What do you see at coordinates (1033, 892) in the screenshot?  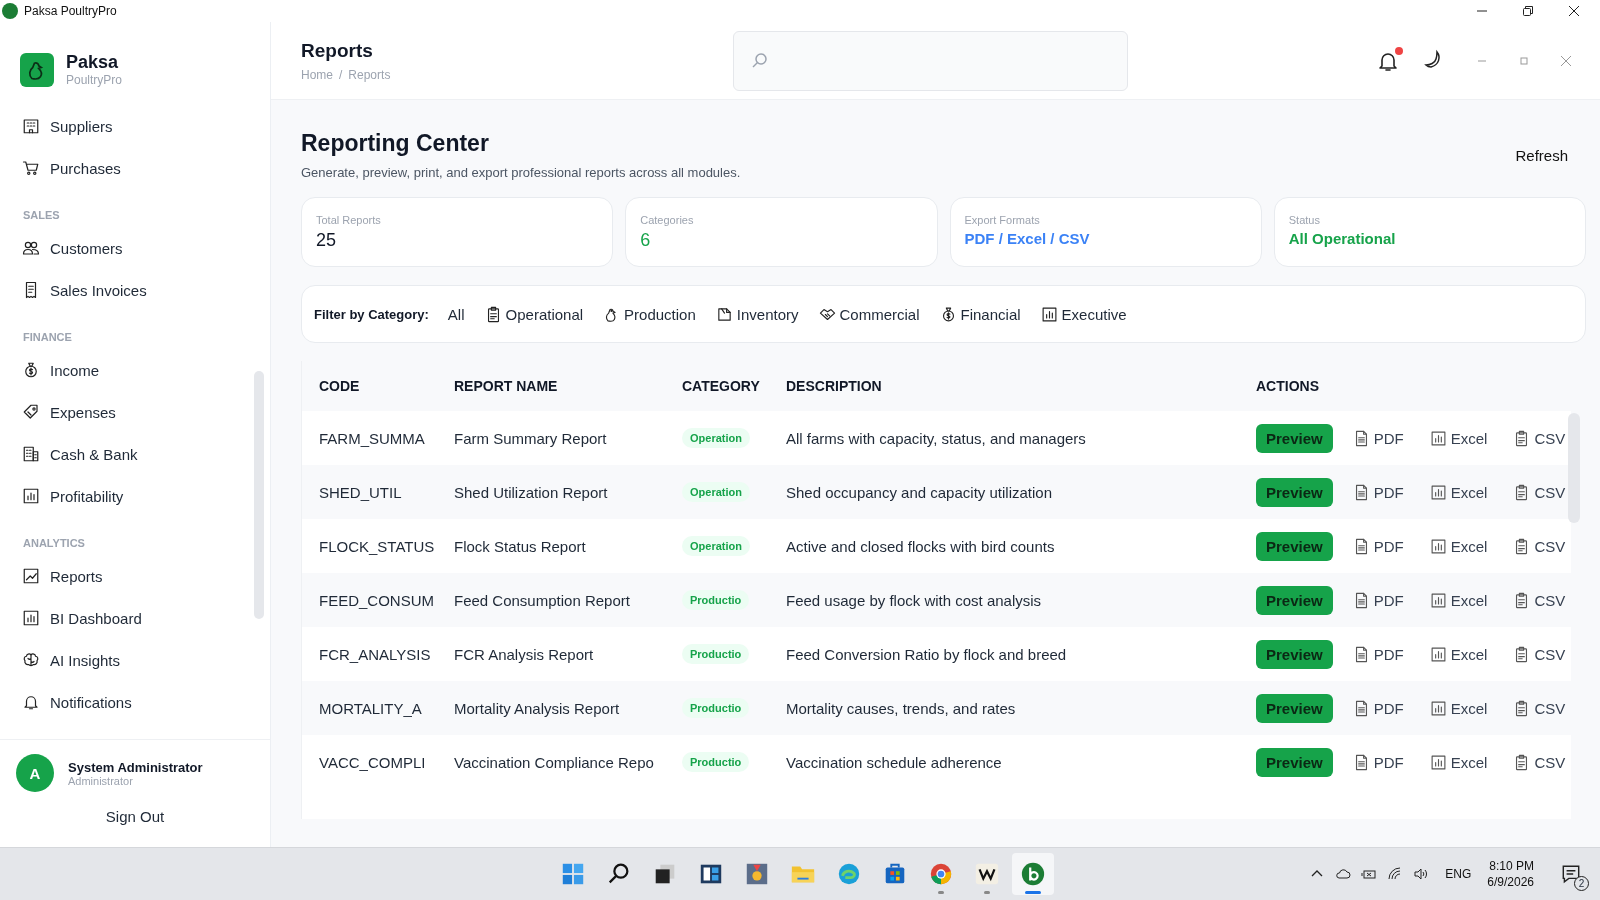 I see `running-indicator` at bounding box center [1033, 892].